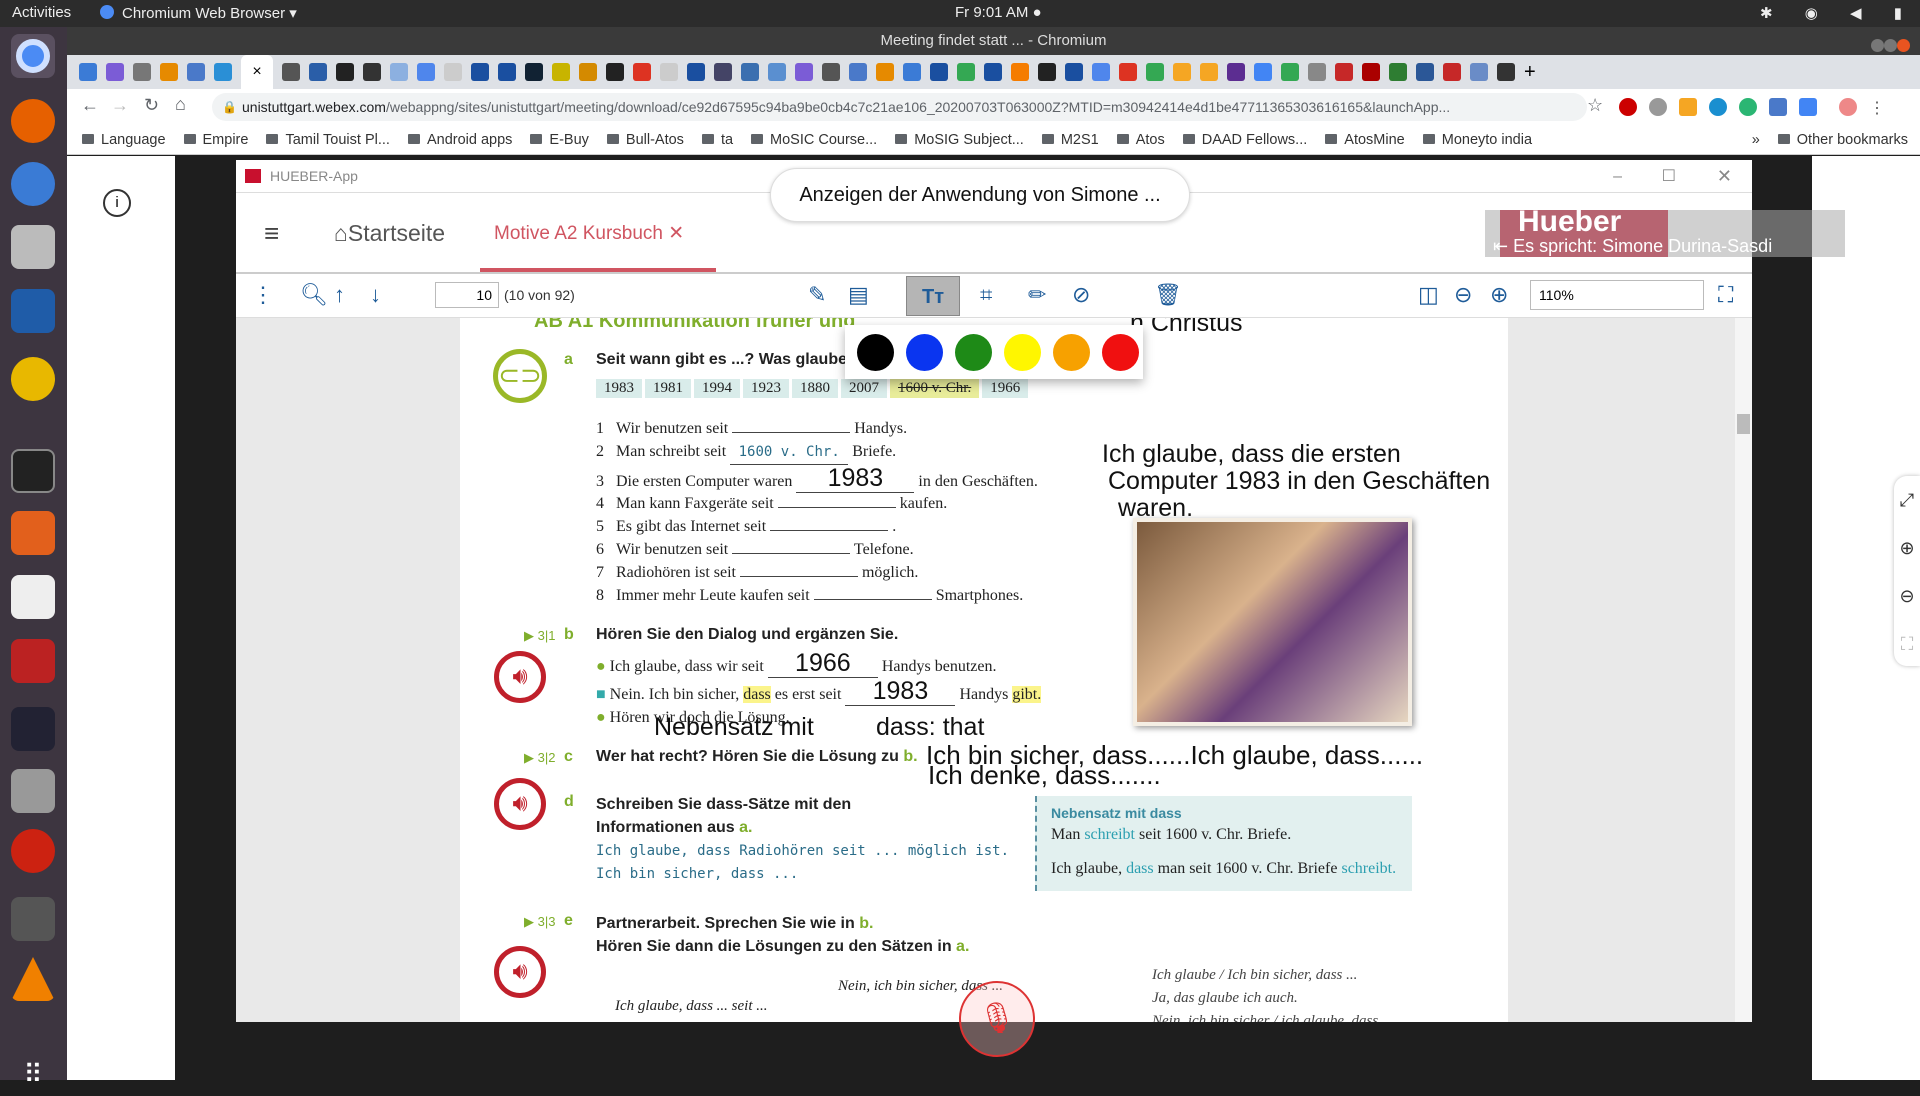 This screenshot has width=1920, height=1096. Describe the element at coordinates (1756, 140) in the screenshot. I see `bookmarks-overflow: »` at that location.